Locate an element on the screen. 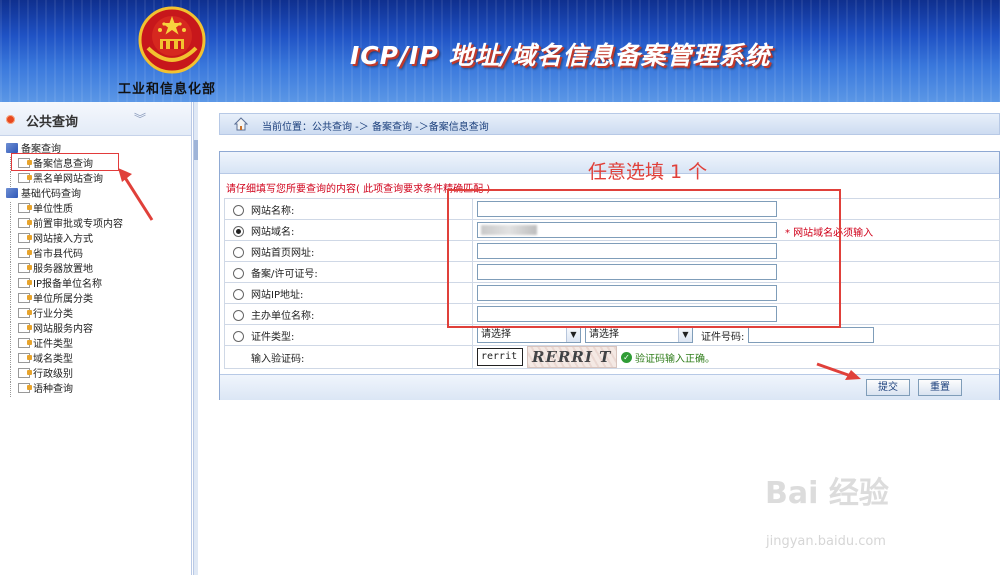 The width and height of the screenshot is (1000, 575). reset-button: 重置 is located at coordinates (940, 387).